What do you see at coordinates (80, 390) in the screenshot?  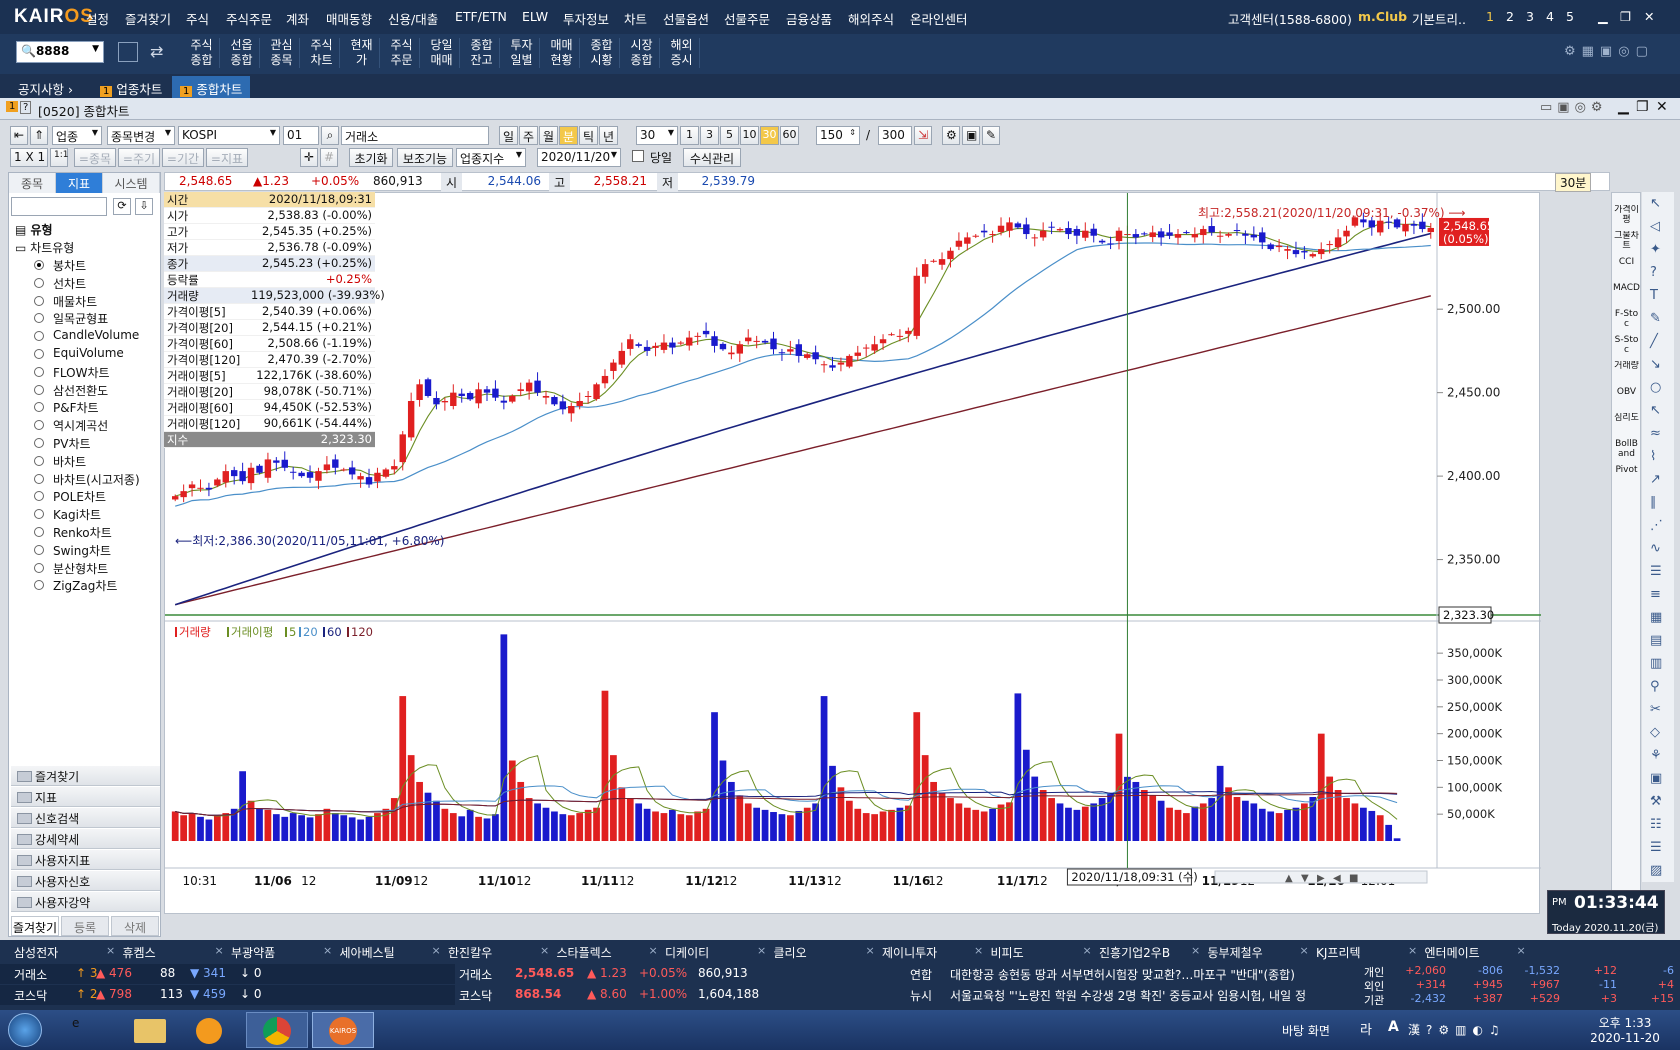 I see `chart-type-label-7: 삼선전환도` at bounding box center [80, 390].